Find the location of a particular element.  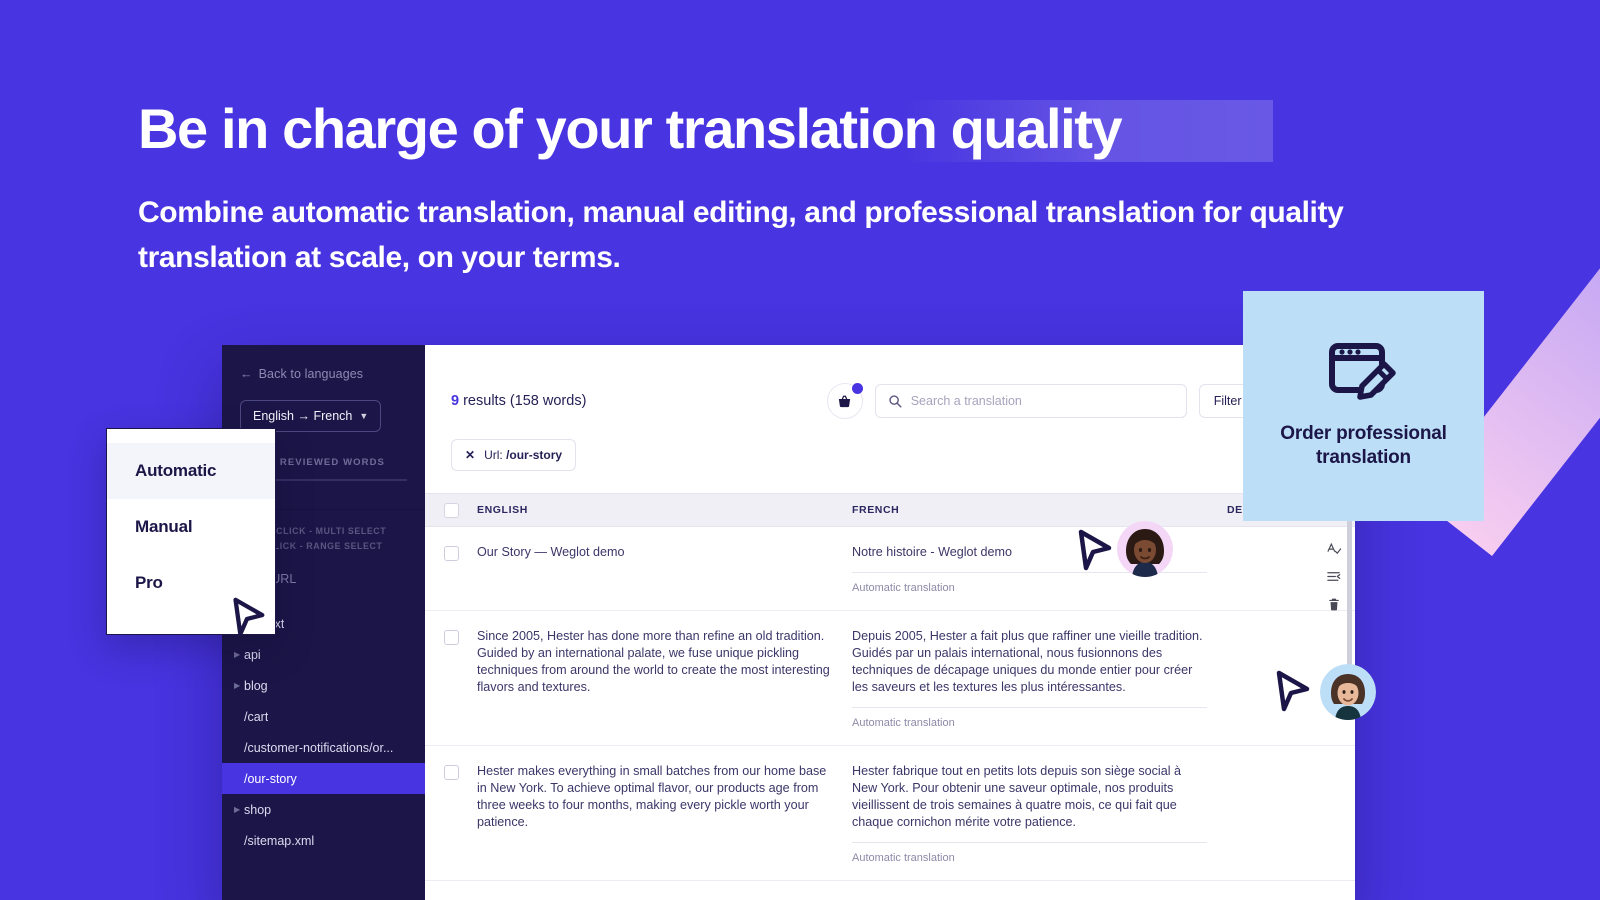

results-count-text: results (158 words) is located at coordinates (523, 401).